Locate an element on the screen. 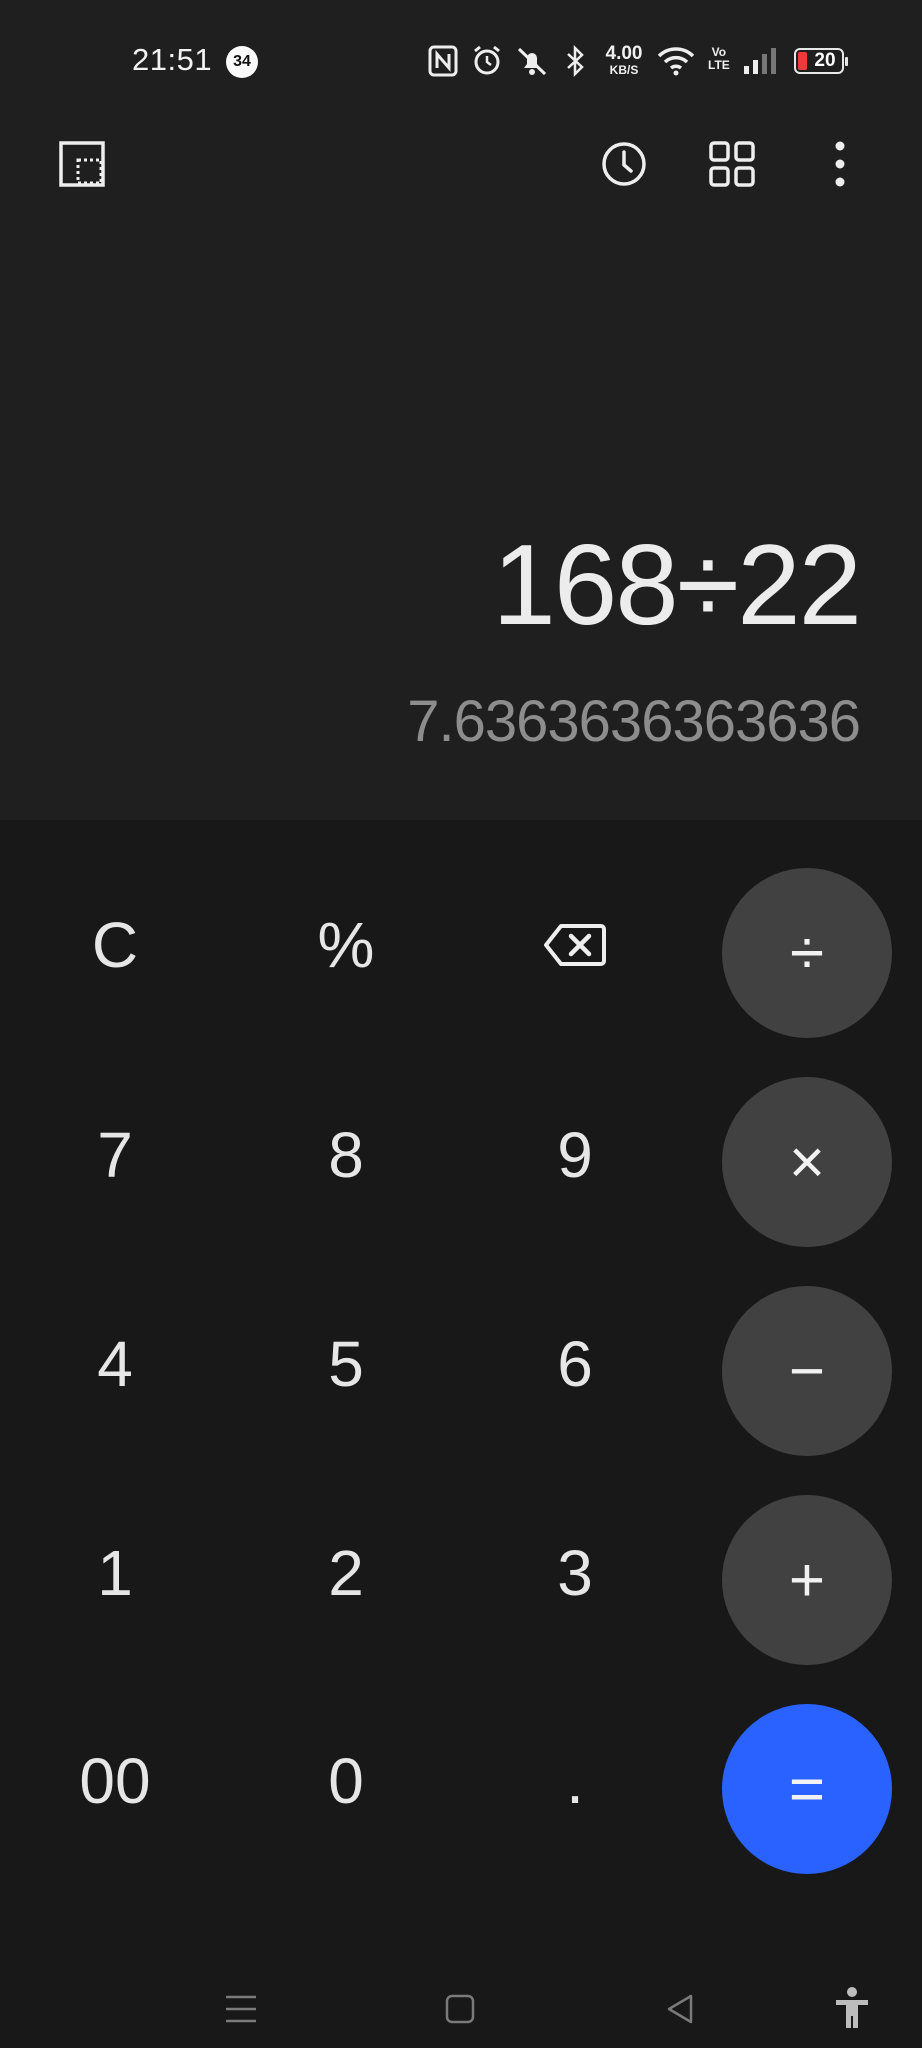  key-0: 0 is located at coordinates (346, 1781).